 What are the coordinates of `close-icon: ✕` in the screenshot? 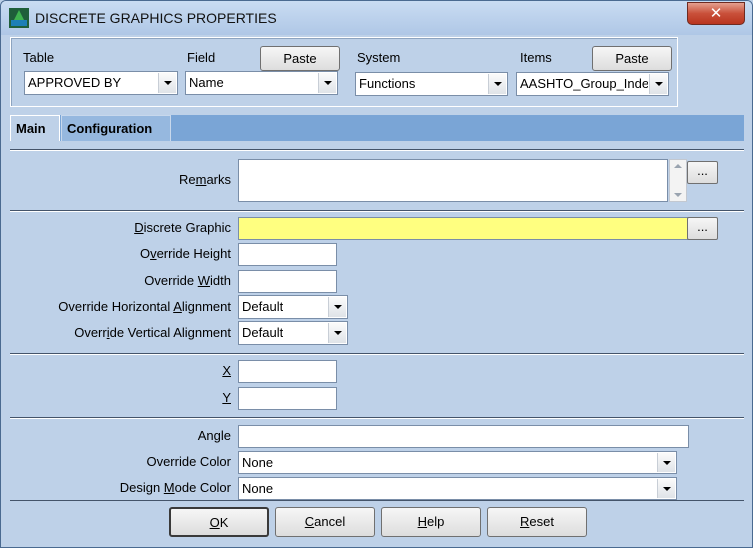 It's located at (716, 13).